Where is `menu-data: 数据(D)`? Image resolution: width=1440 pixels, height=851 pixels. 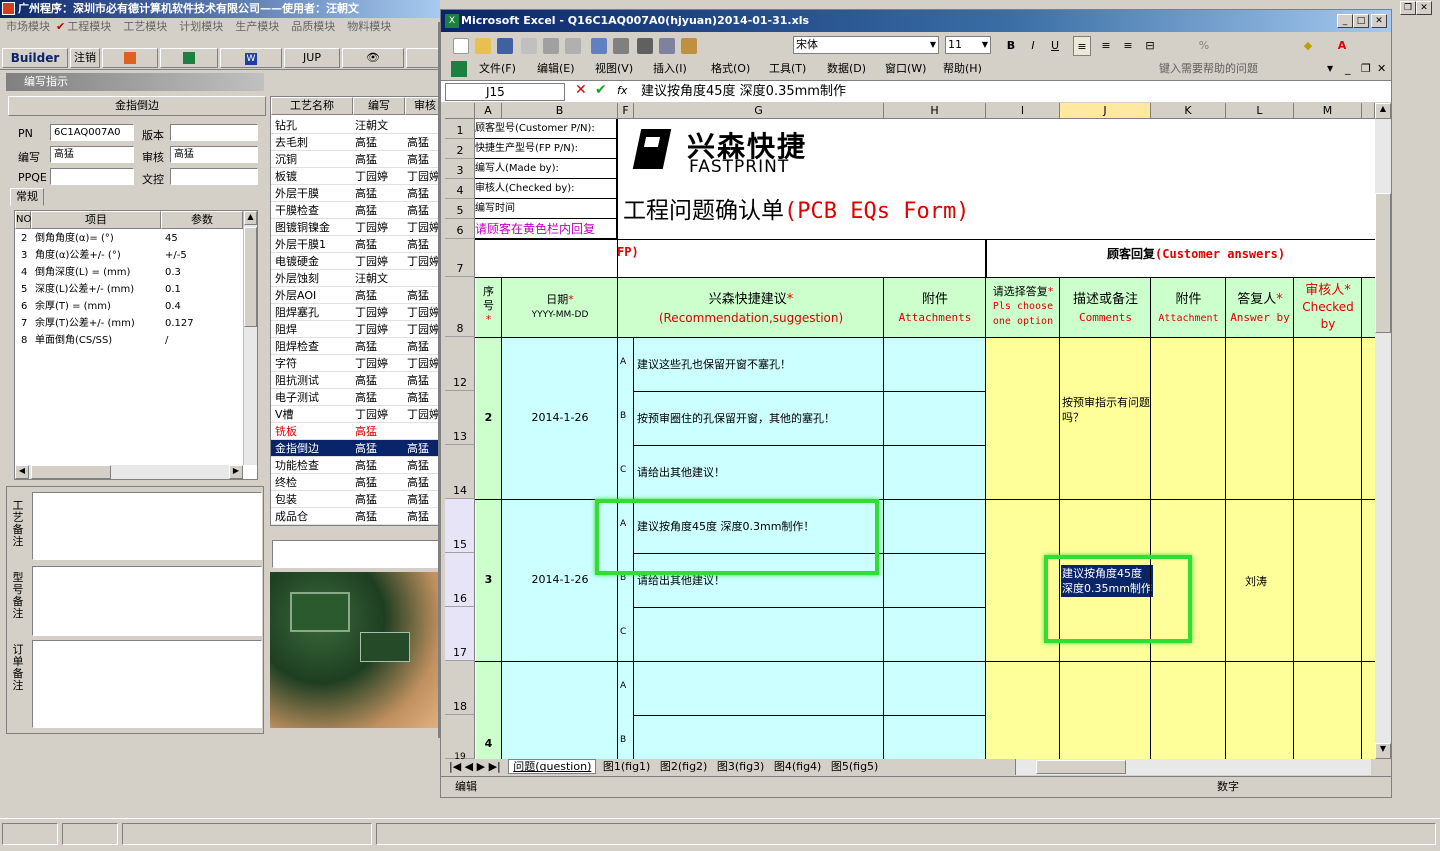 menu-data: 数据(D) is located at coordinates (846, 69).